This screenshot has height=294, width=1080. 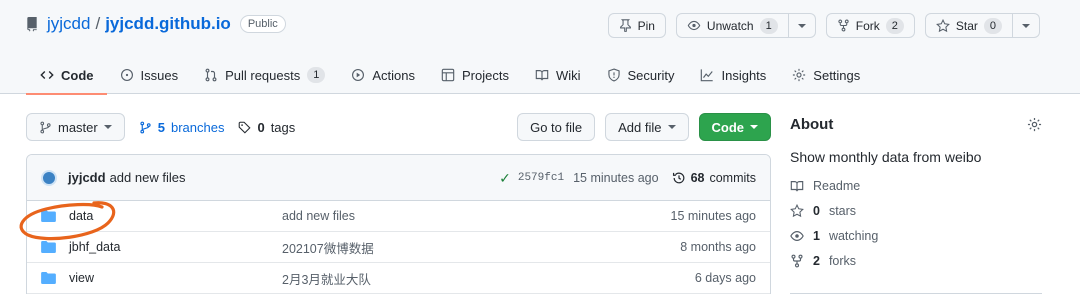 I want to click on add-file-button: Add file, so click(x=647, y=127).